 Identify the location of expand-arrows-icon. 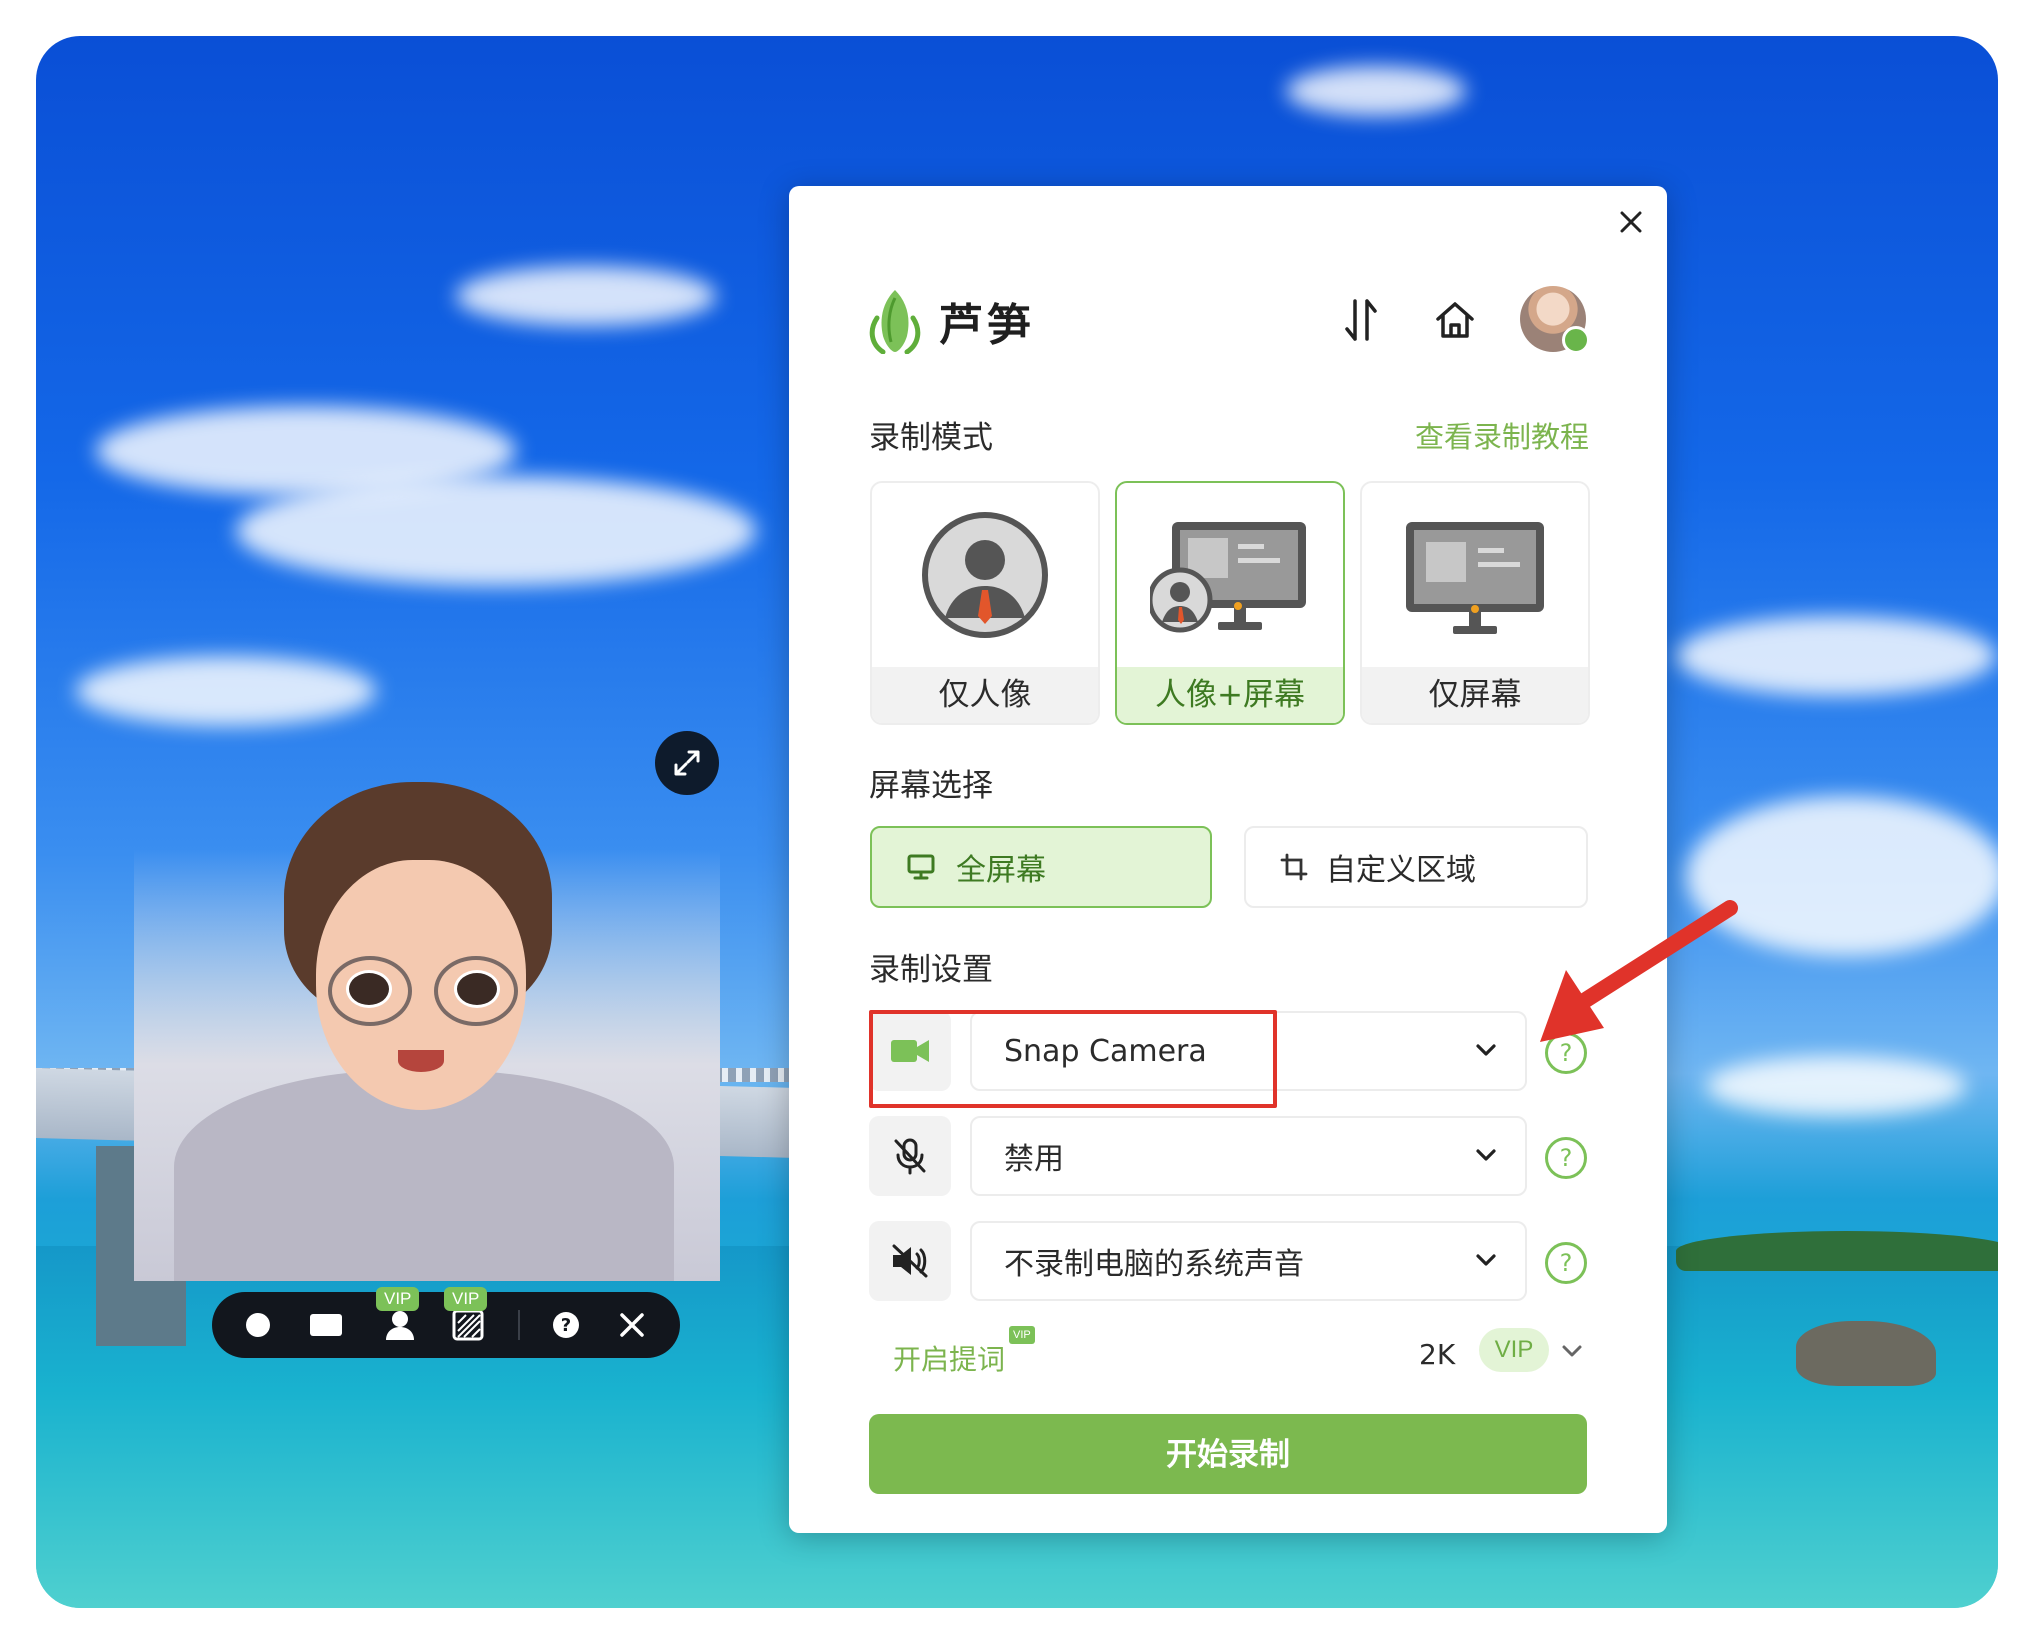
(687, 763).